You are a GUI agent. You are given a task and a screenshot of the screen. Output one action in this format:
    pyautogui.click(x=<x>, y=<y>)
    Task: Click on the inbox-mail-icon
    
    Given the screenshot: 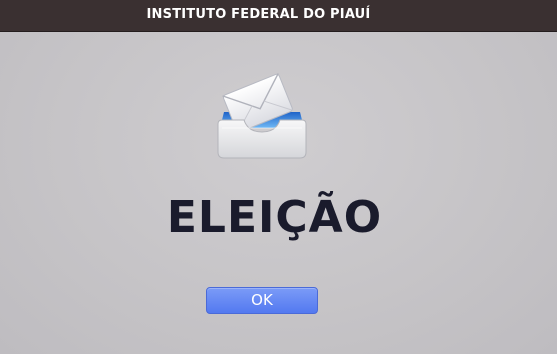 What is the action you would take?
    pyautogui.click(x=262, y=116)
    